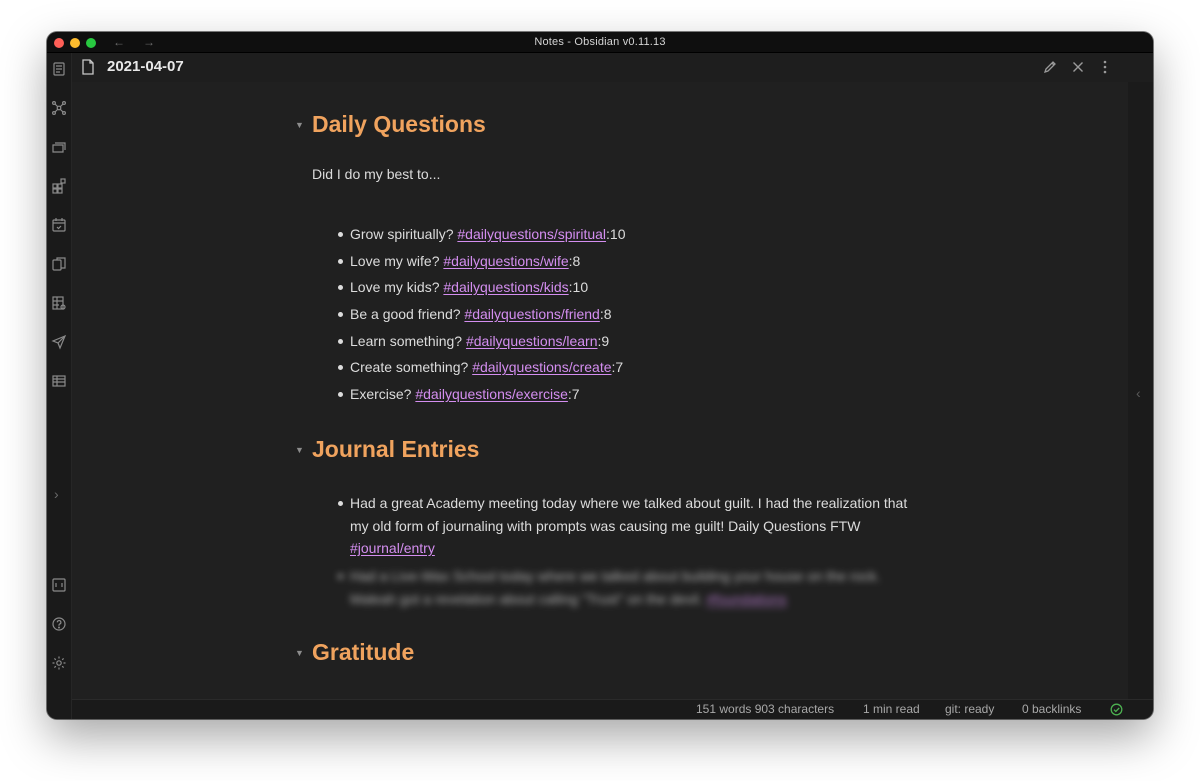 The width and height of the screenshot is (1200, 781). I want to click on note-title: 2021-04-07, so click(145, 66).